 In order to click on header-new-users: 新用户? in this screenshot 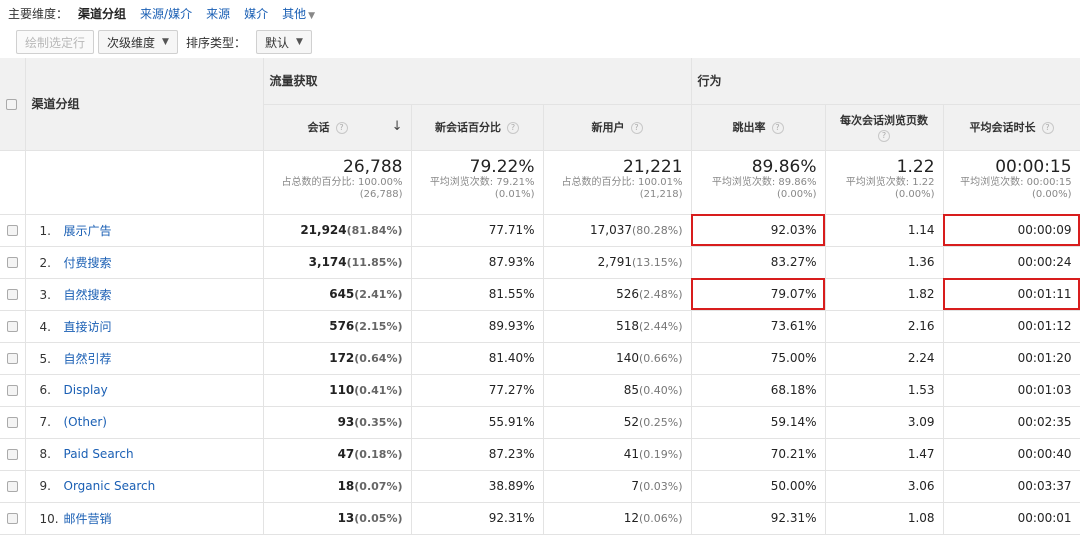, I will do `click(617, 127)`.